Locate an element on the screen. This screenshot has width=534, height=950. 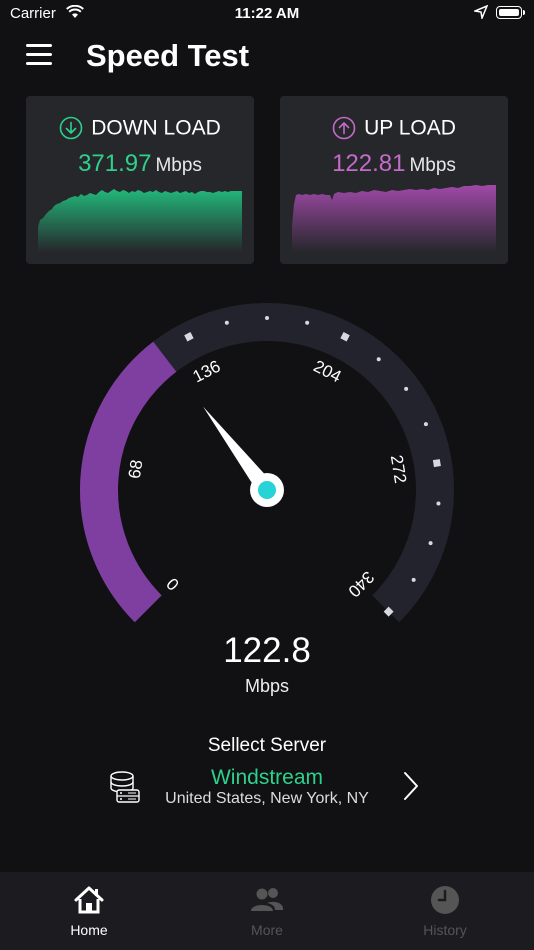
location-arrow-icon is located at coordinates (481, 12).